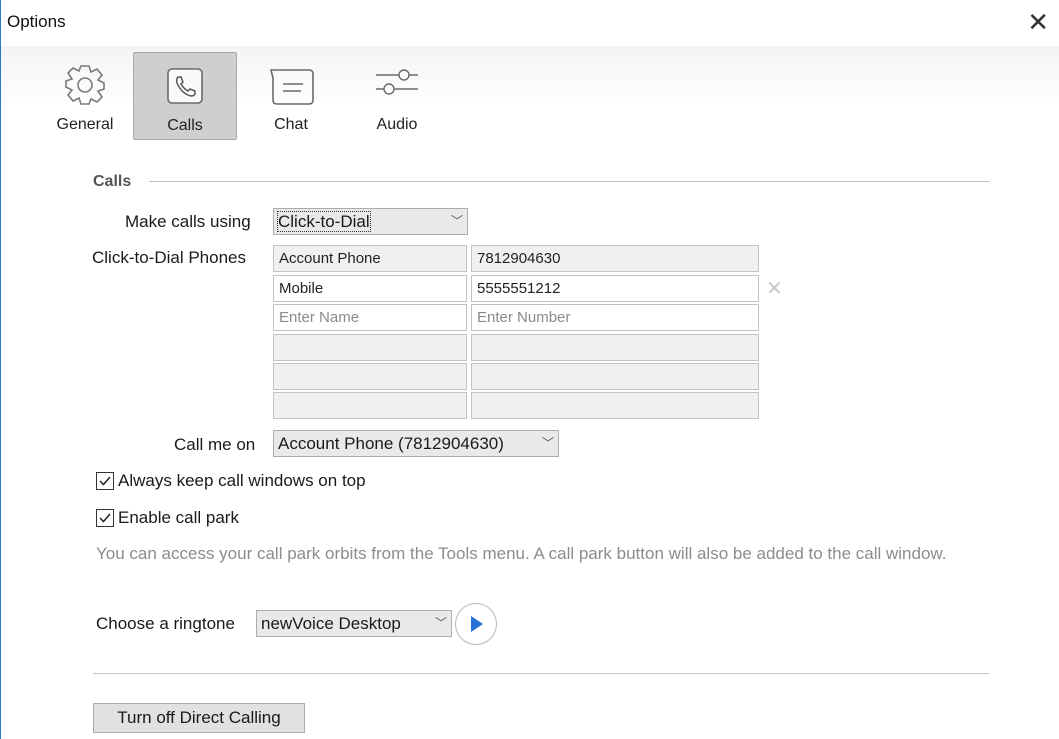 This screenshot has height=739, width=1059. Describe the element at coordinates (541, 673) in the screenshot. I see `bottom-divider` at that location.